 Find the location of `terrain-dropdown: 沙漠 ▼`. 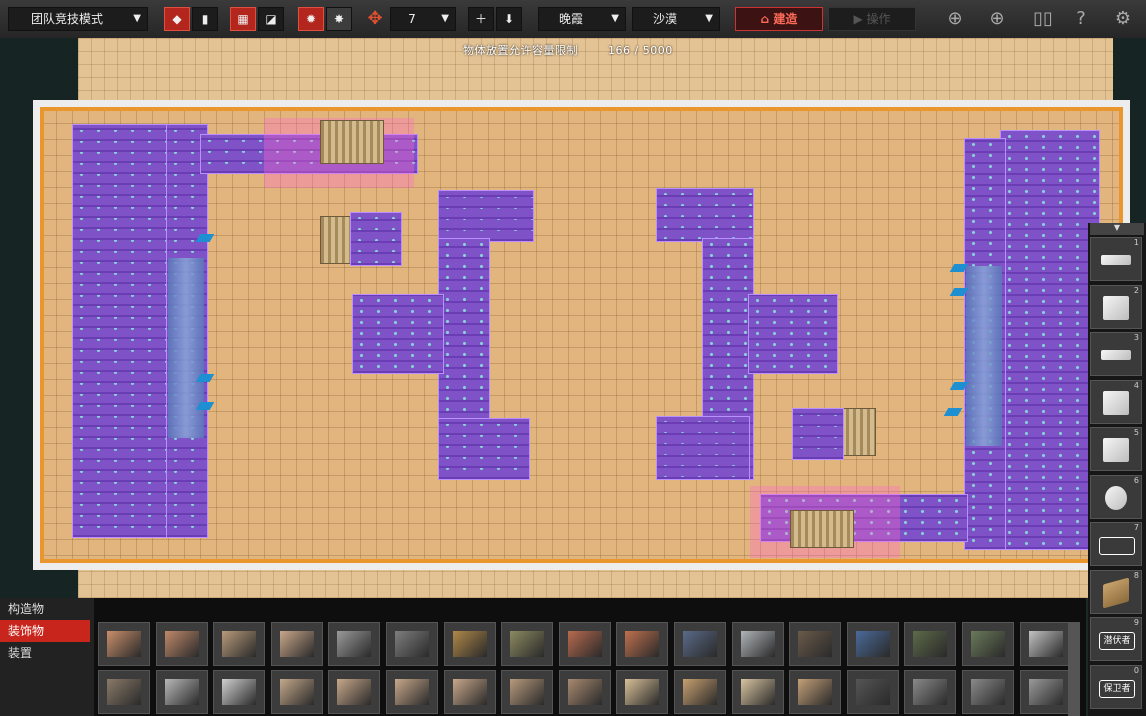

terrain-dropdown: 沙漠 ▼ is located at coordinates (676, 19).